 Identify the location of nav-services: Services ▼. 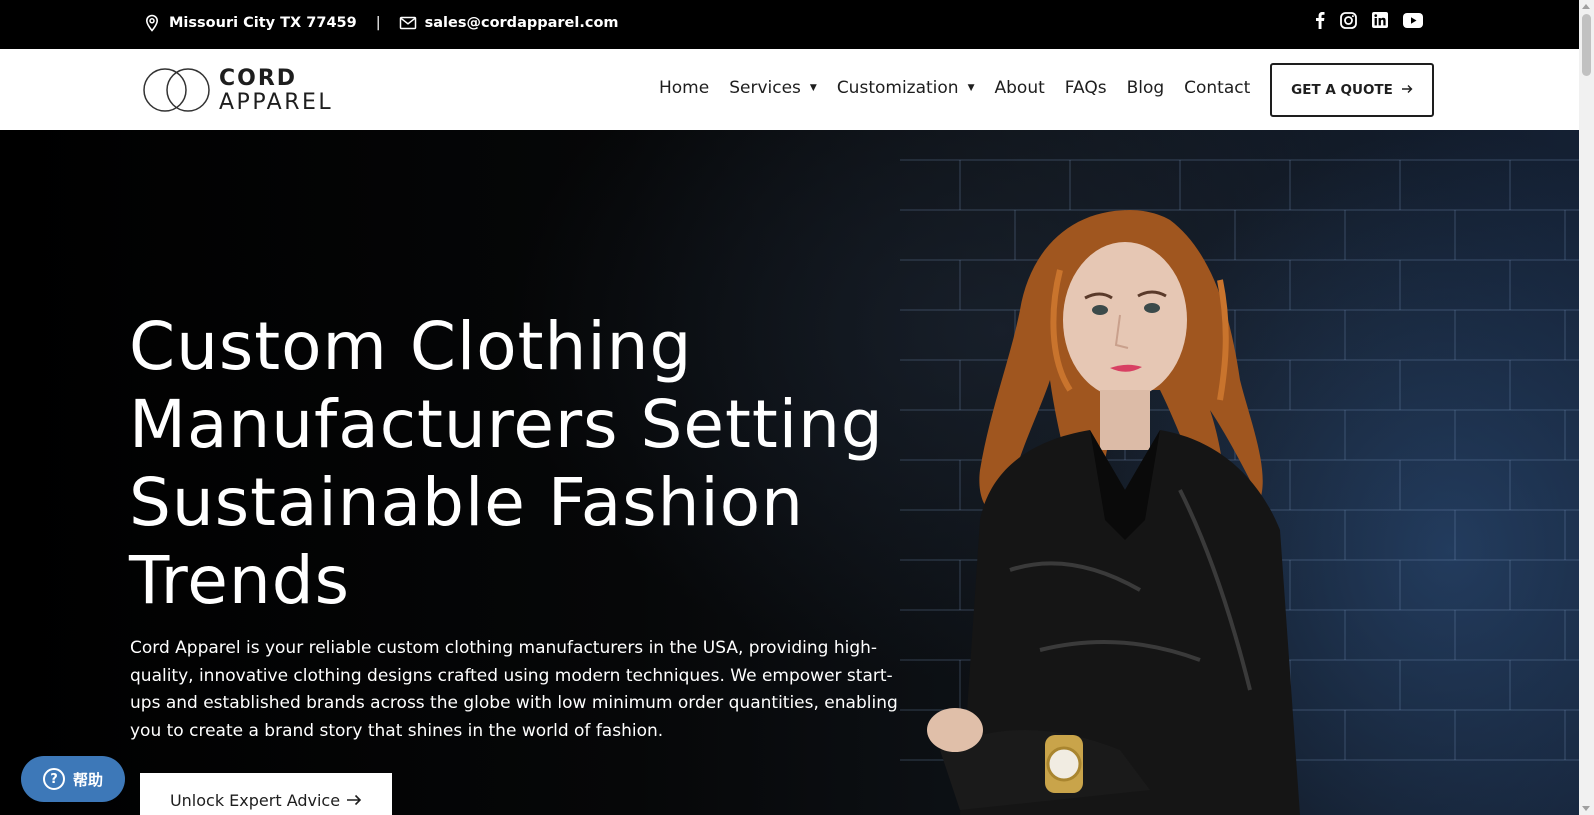
(773, 88).